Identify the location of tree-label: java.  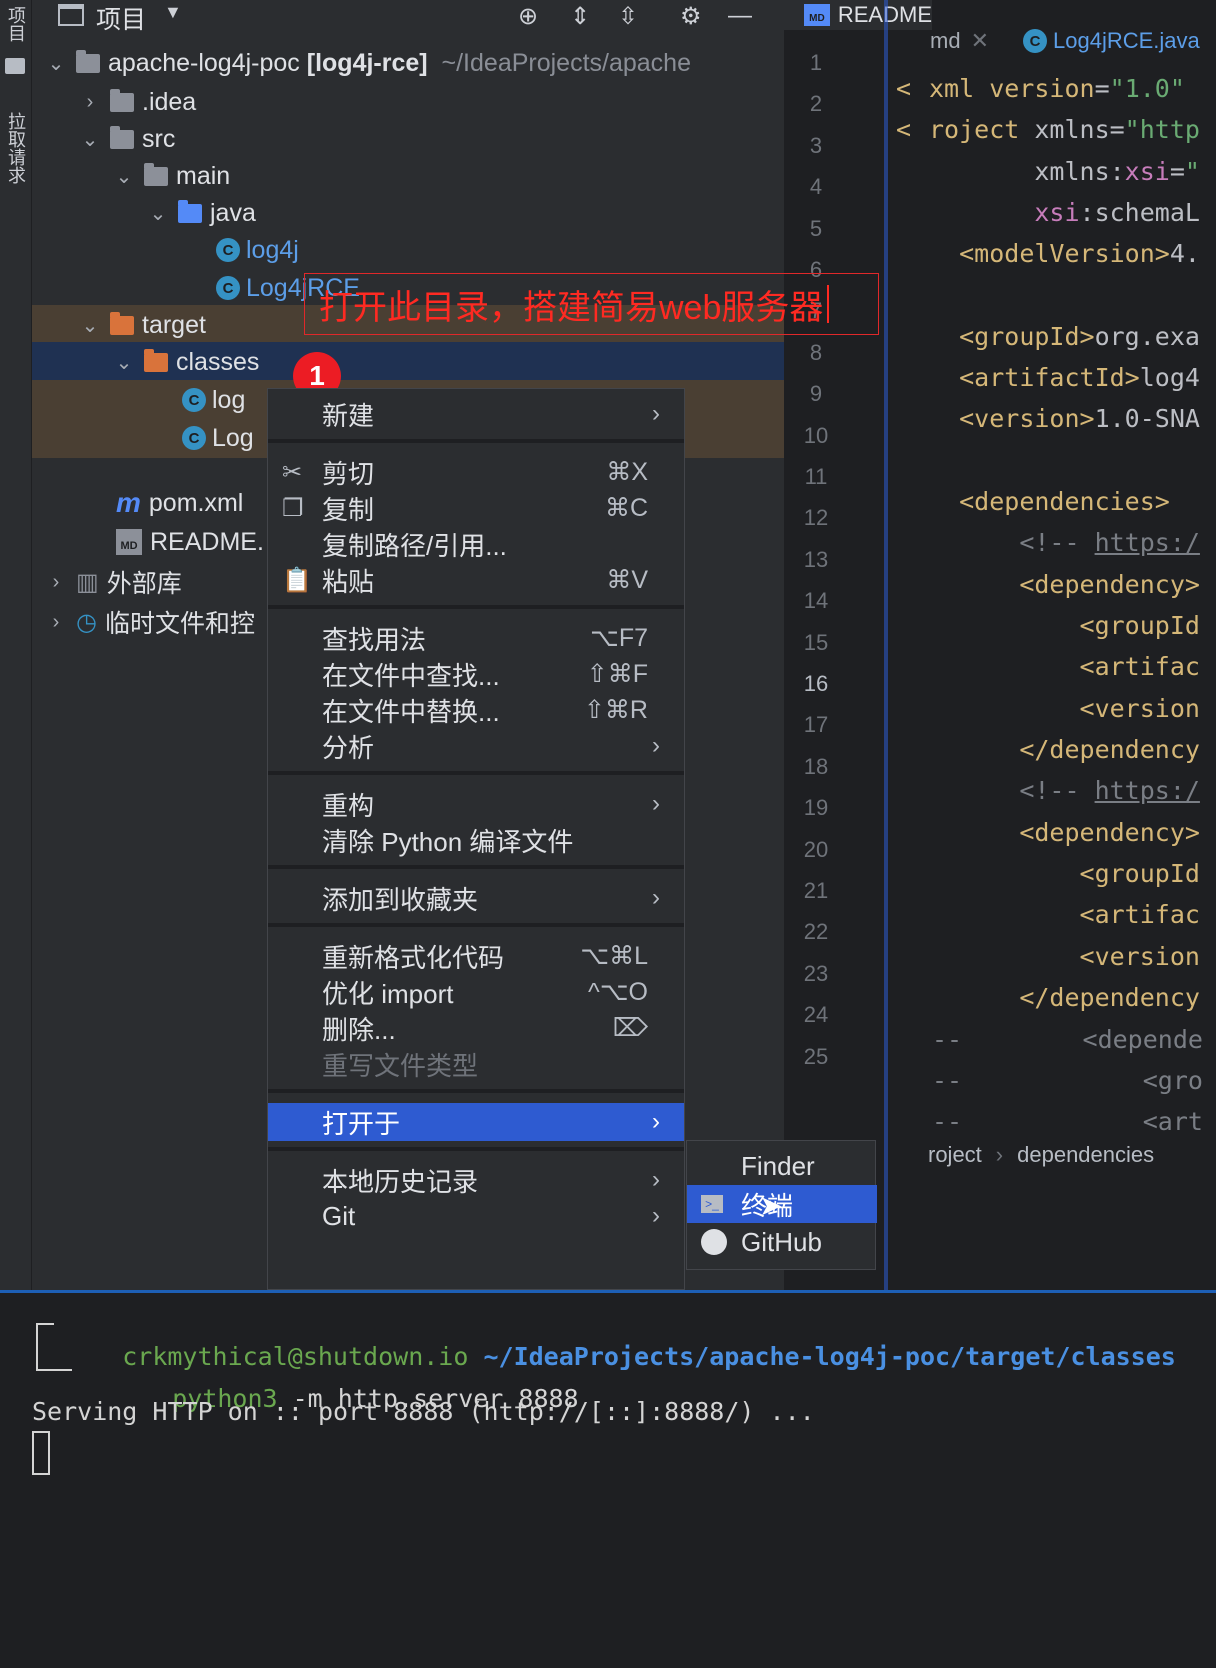
(233, 212).